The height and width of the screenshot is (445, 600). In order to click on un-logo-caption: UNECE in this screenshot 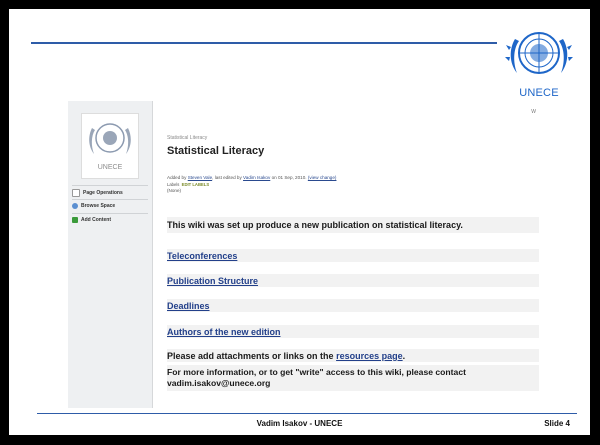, I will do `click(539, 93)`.